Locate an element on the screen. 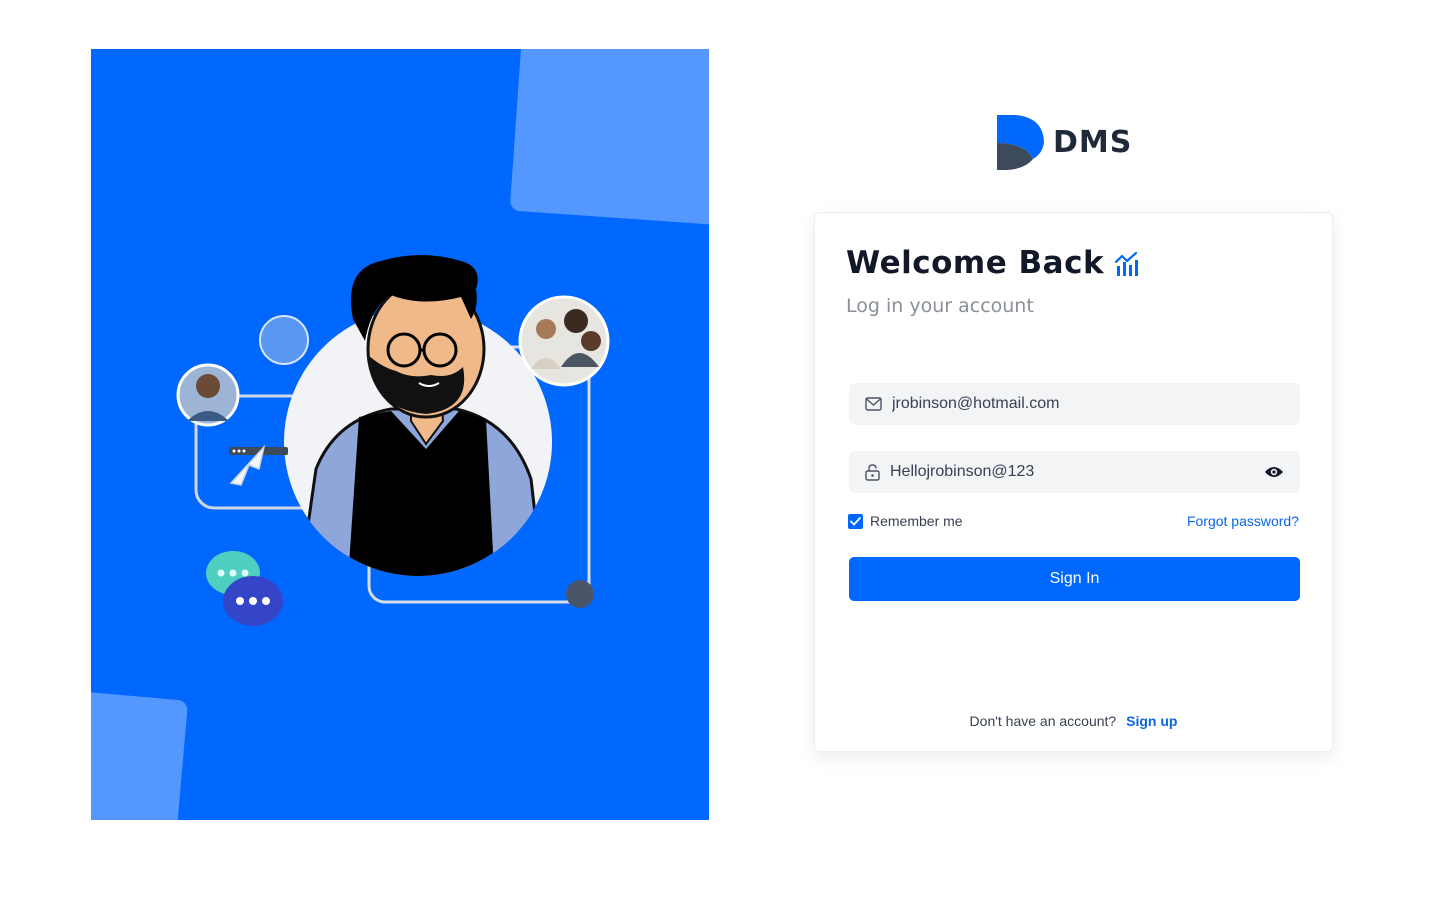 This screenshot has width=1440, height=900. check-icon is located at coordinates (855, 520).